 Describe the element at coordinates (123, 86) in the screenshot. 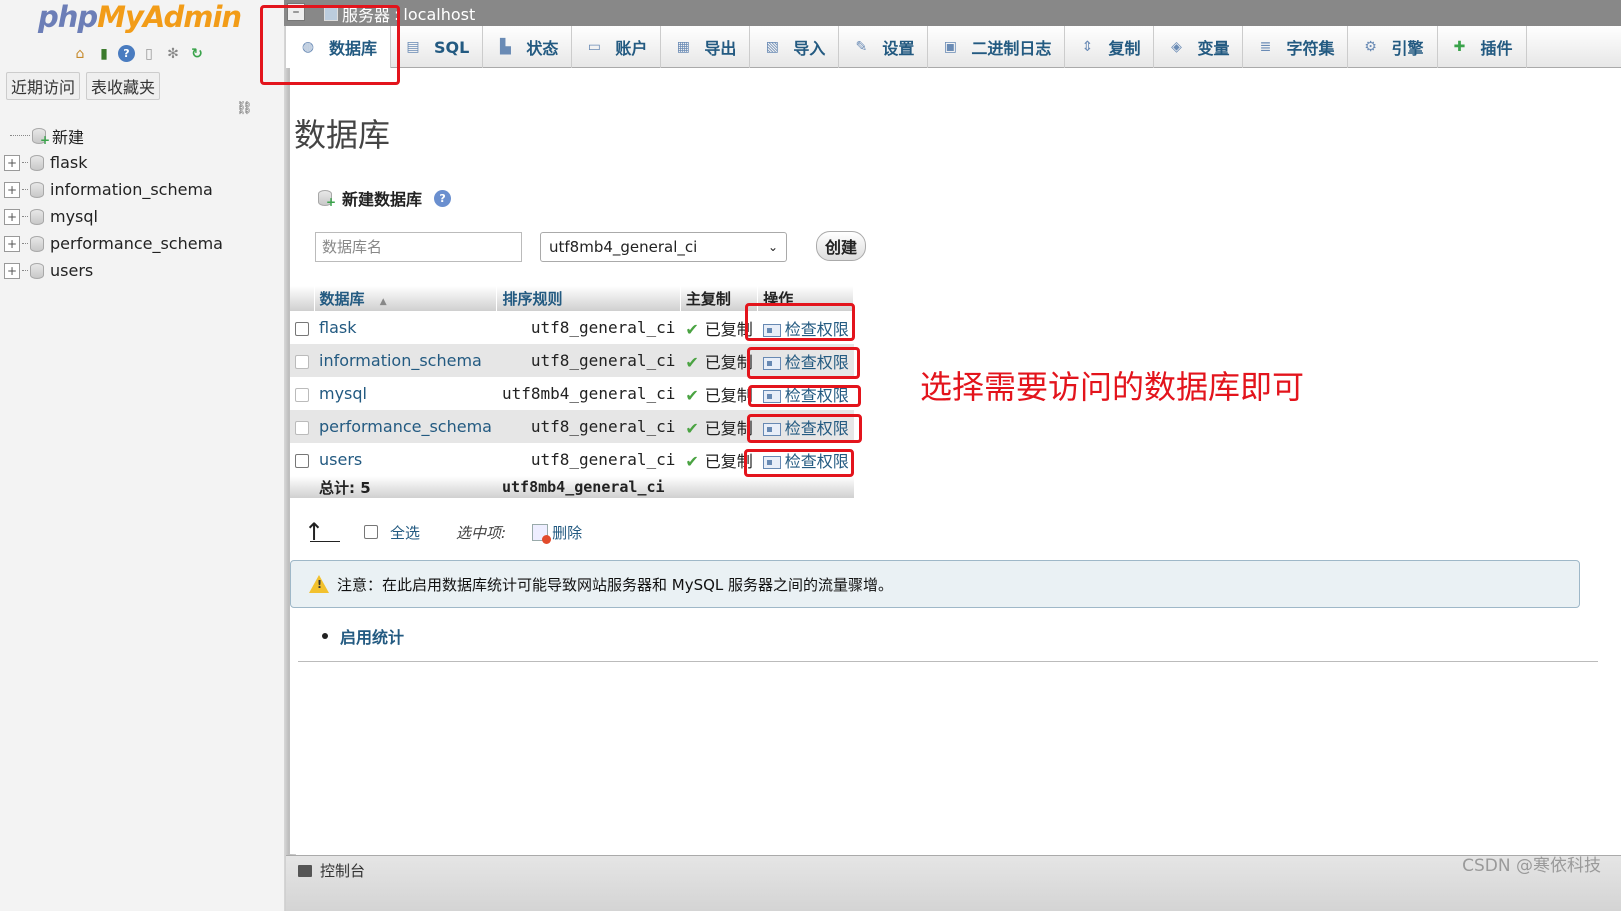

I see `favorites-tab: 表收藏夹` at that location.